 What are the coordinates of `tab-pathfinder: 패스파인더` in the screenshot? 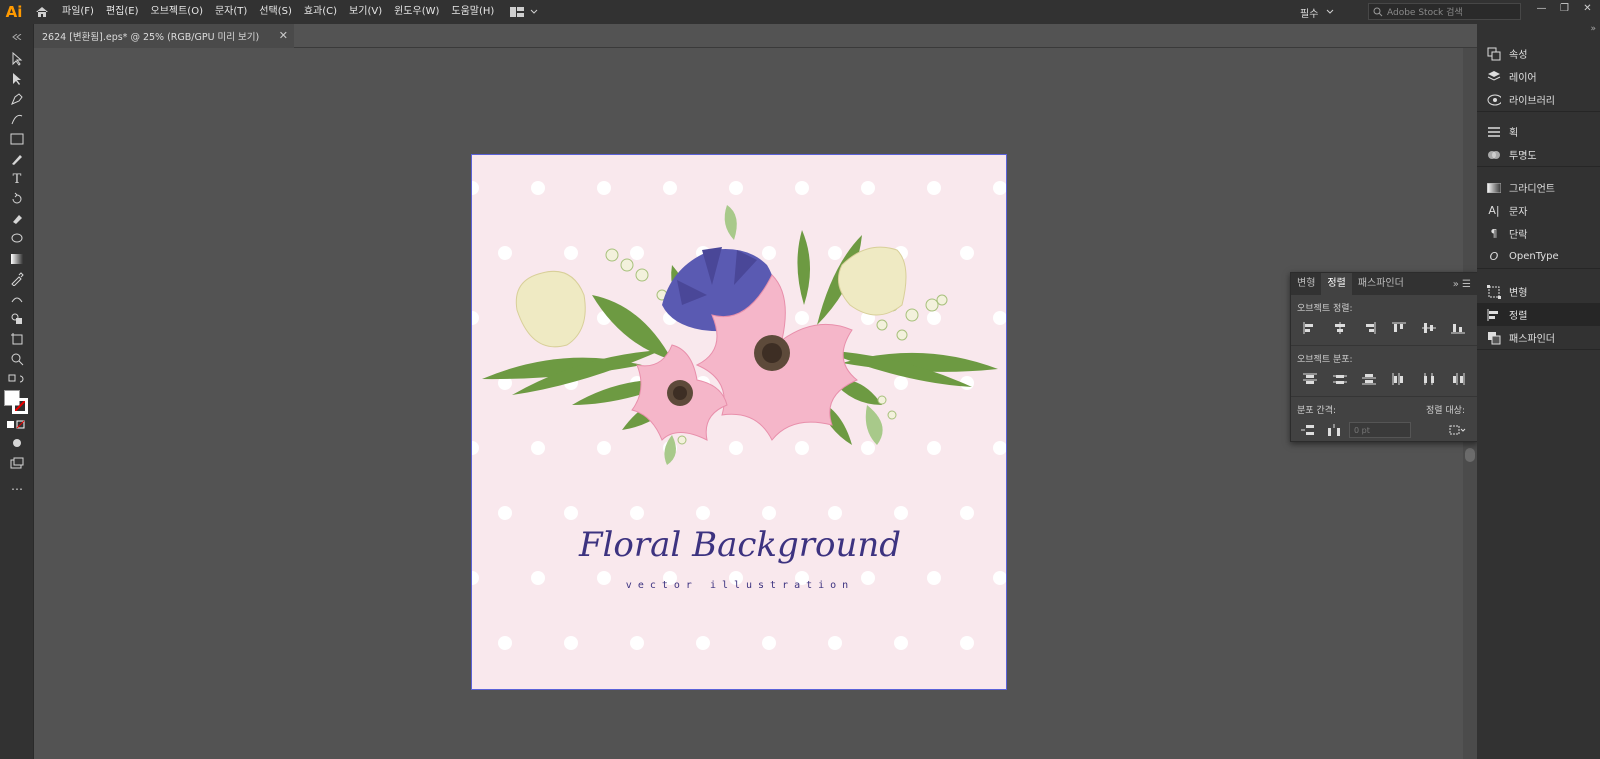 It's located at (1381, 284).